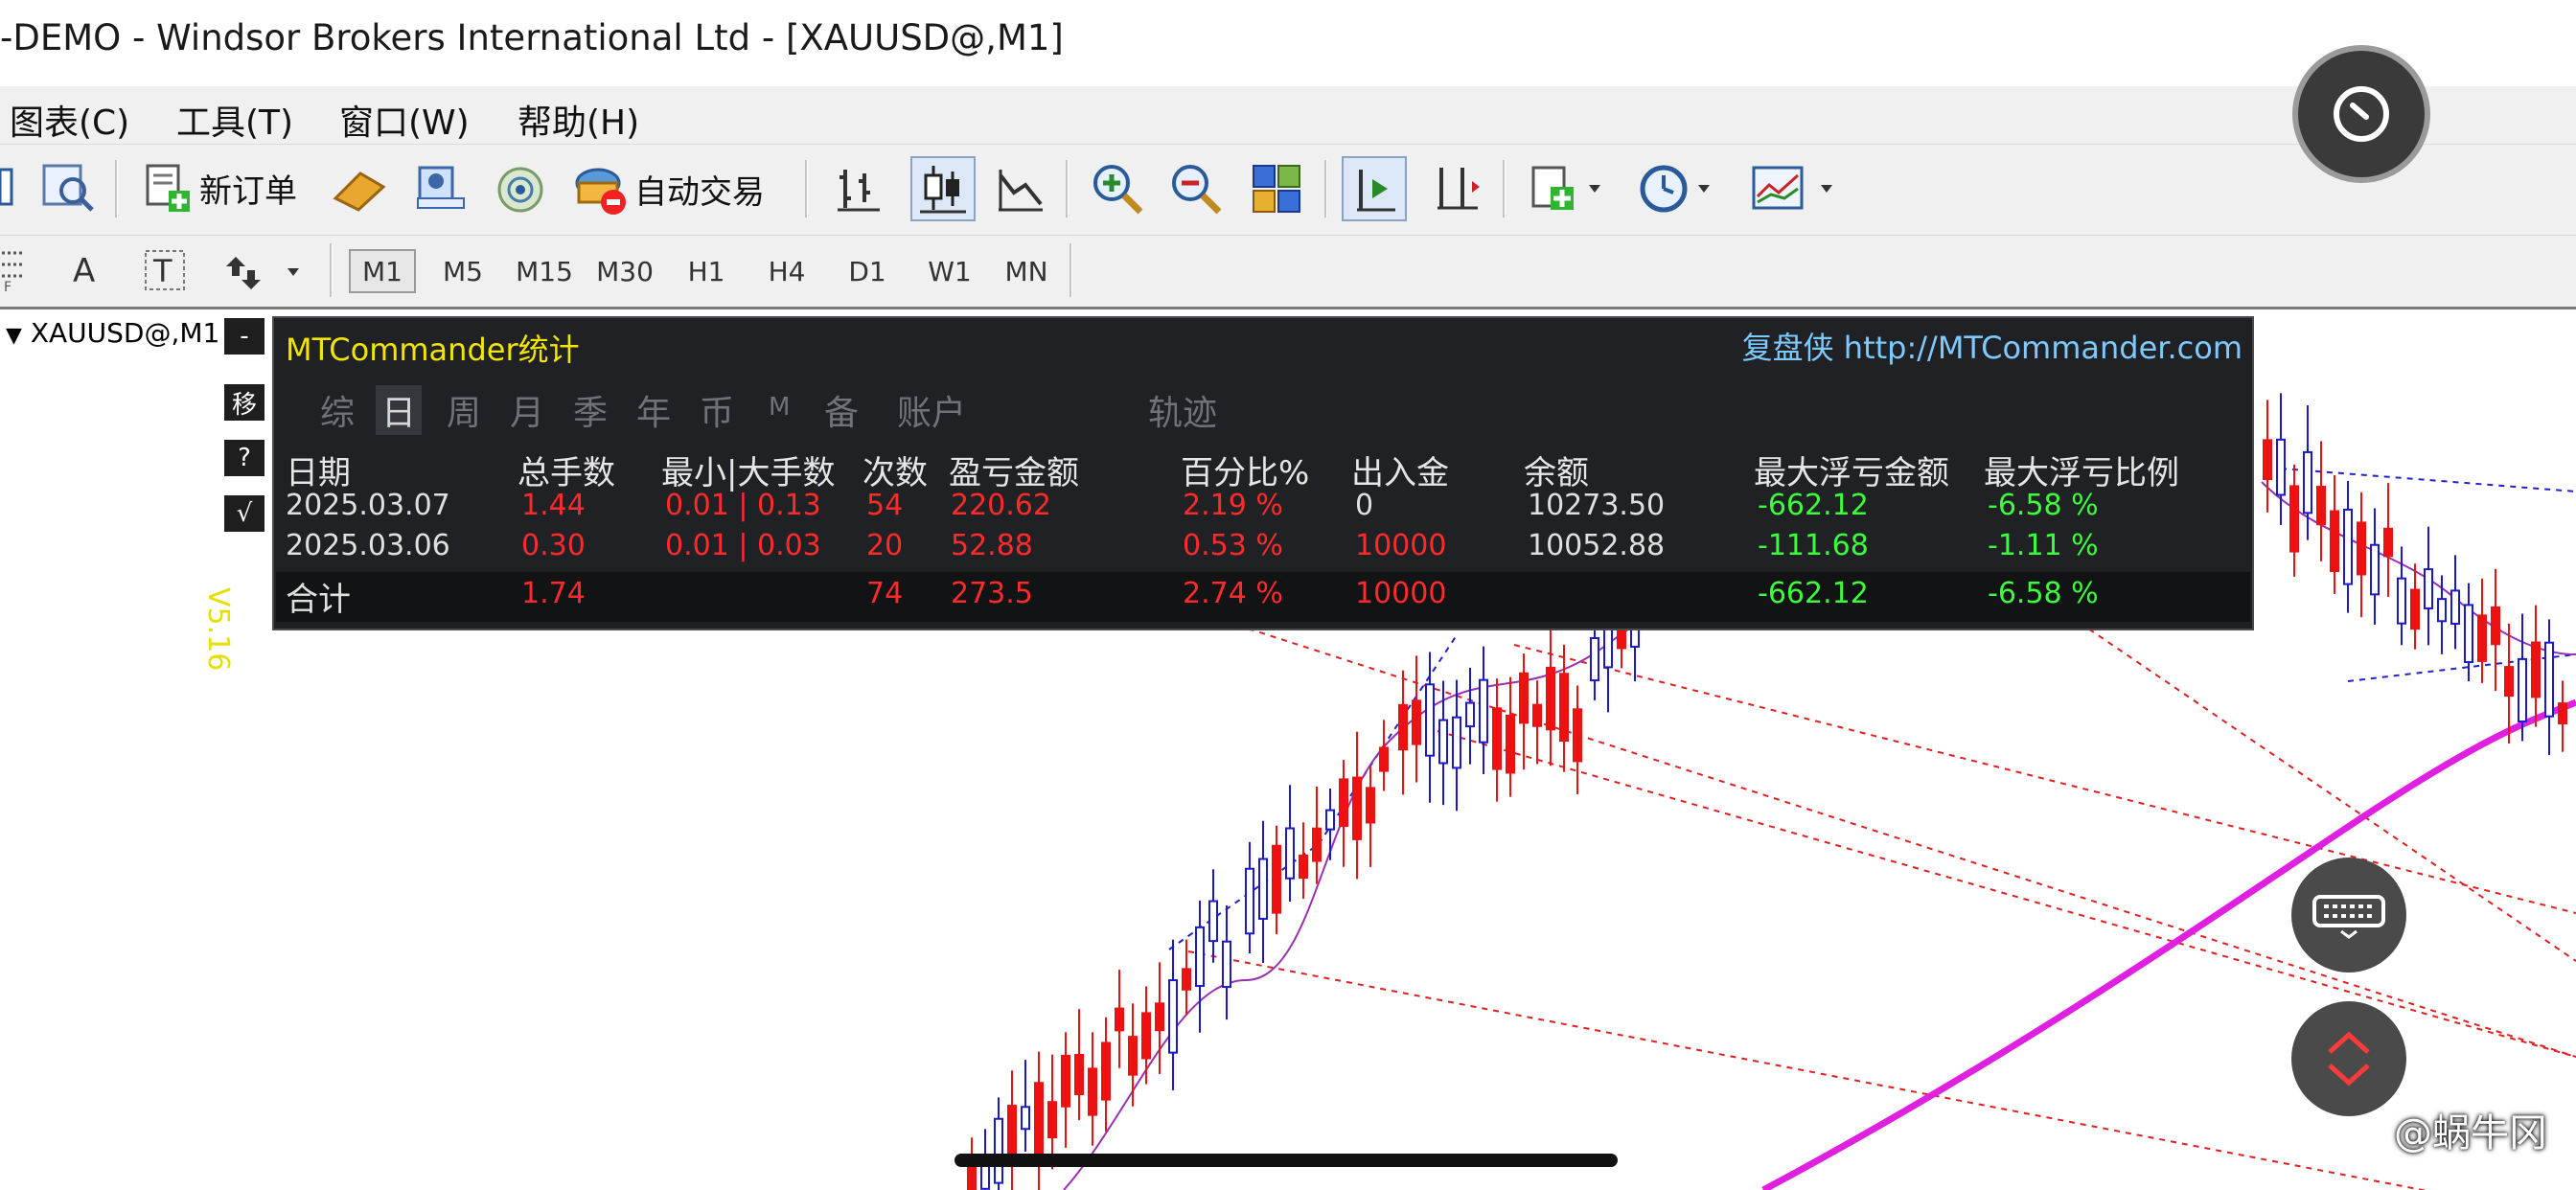 Image resolution: width=2576 pixels, height=1190 pixels. What do you see at coordinates (125, 333) in the screenshot?
I see `chart-symbol: XAUUSD@,M1` at bounding box center [125, 333].